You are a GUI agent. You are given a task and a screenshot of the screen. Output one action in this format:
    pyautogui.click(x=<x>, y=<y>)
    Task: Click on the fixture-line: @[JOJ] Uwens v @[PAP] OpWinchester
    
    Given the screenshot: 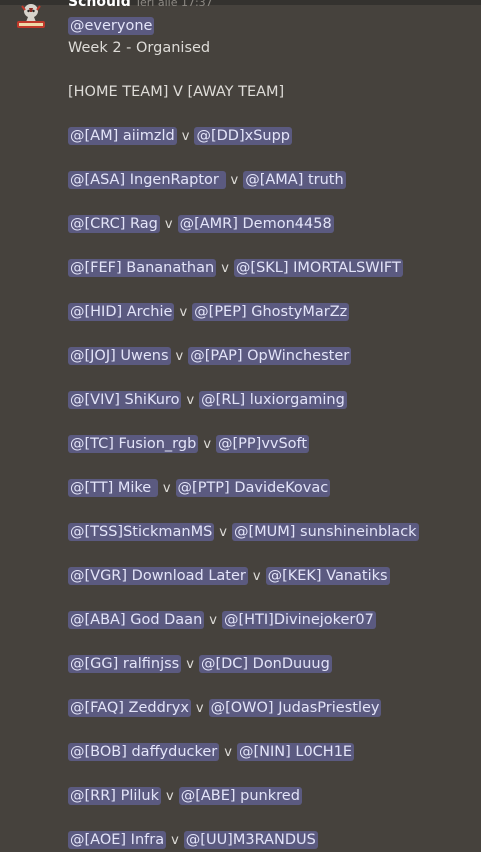 What is the action you would take?
    pyautogui.click(x=210, y=356)
    